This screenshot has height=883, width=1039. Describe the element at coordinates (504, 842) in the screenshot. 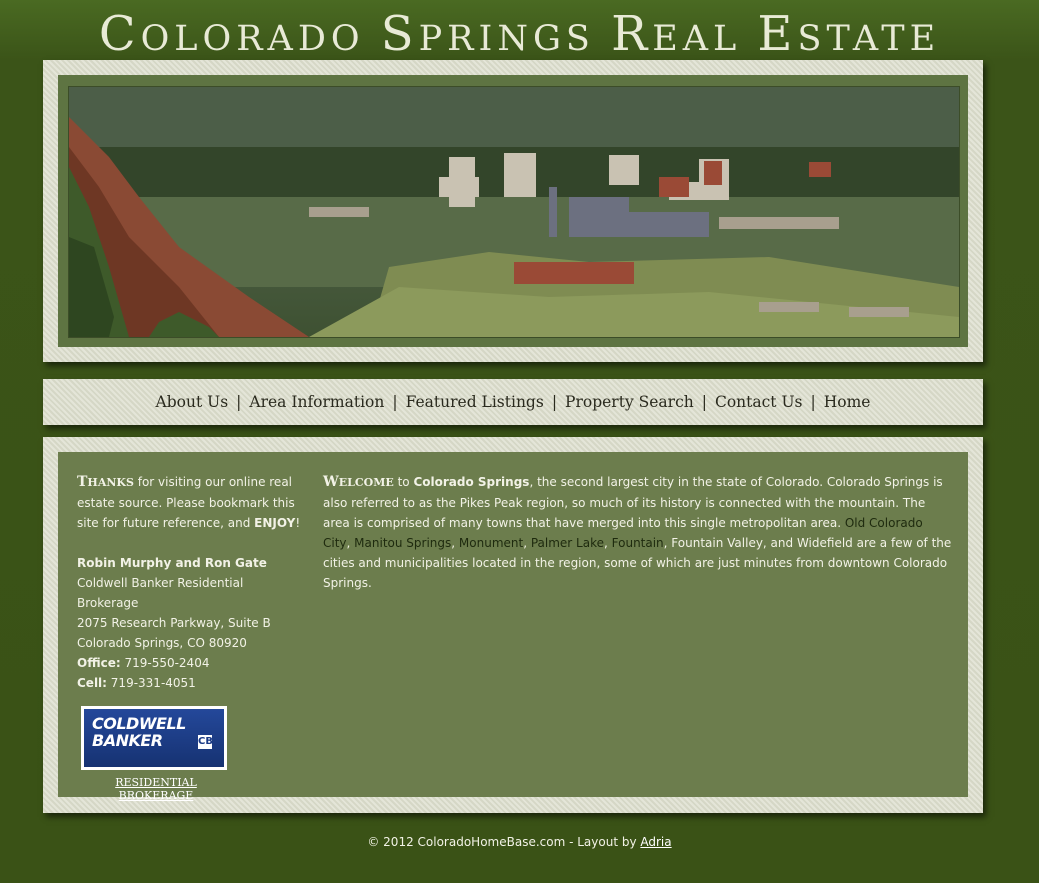

I see `footer-copyright: © 2012 ColoradoHomeBase.com - Layout by` at that location.